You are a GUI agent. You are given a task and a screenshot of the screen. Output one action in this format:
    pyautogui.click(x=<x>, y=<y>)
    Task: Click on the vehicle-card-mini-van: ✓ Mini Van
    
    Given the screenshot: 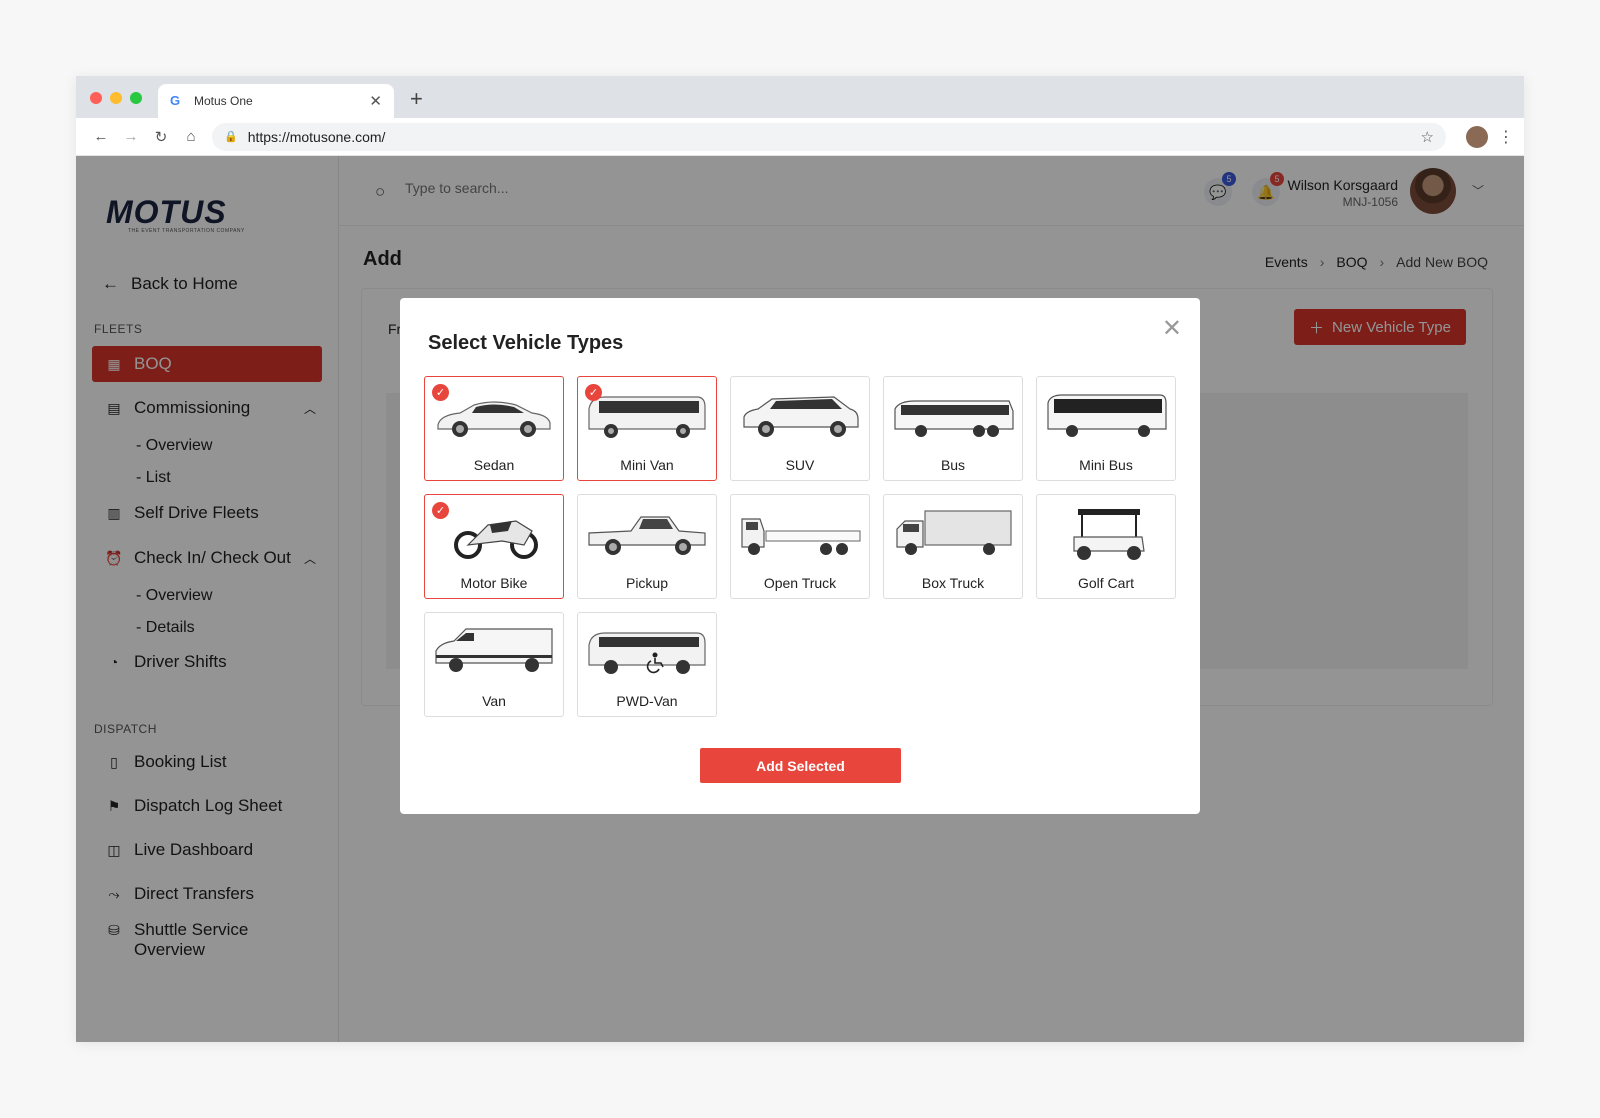 What is the action you would take?
    pyautogui.click(x=647, y=428)
    